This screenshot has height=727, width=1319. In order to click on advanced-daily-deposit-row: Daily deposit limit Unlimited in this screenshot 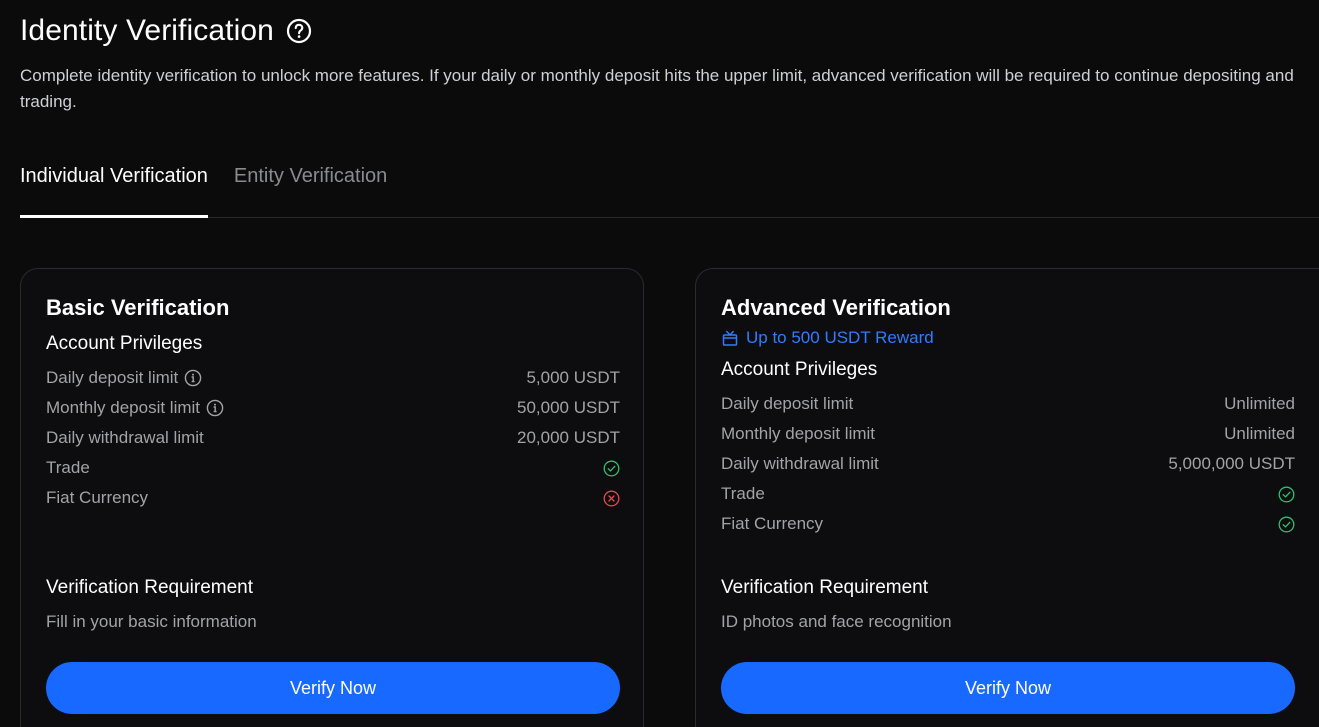, I will do `click(1008, 404)`.